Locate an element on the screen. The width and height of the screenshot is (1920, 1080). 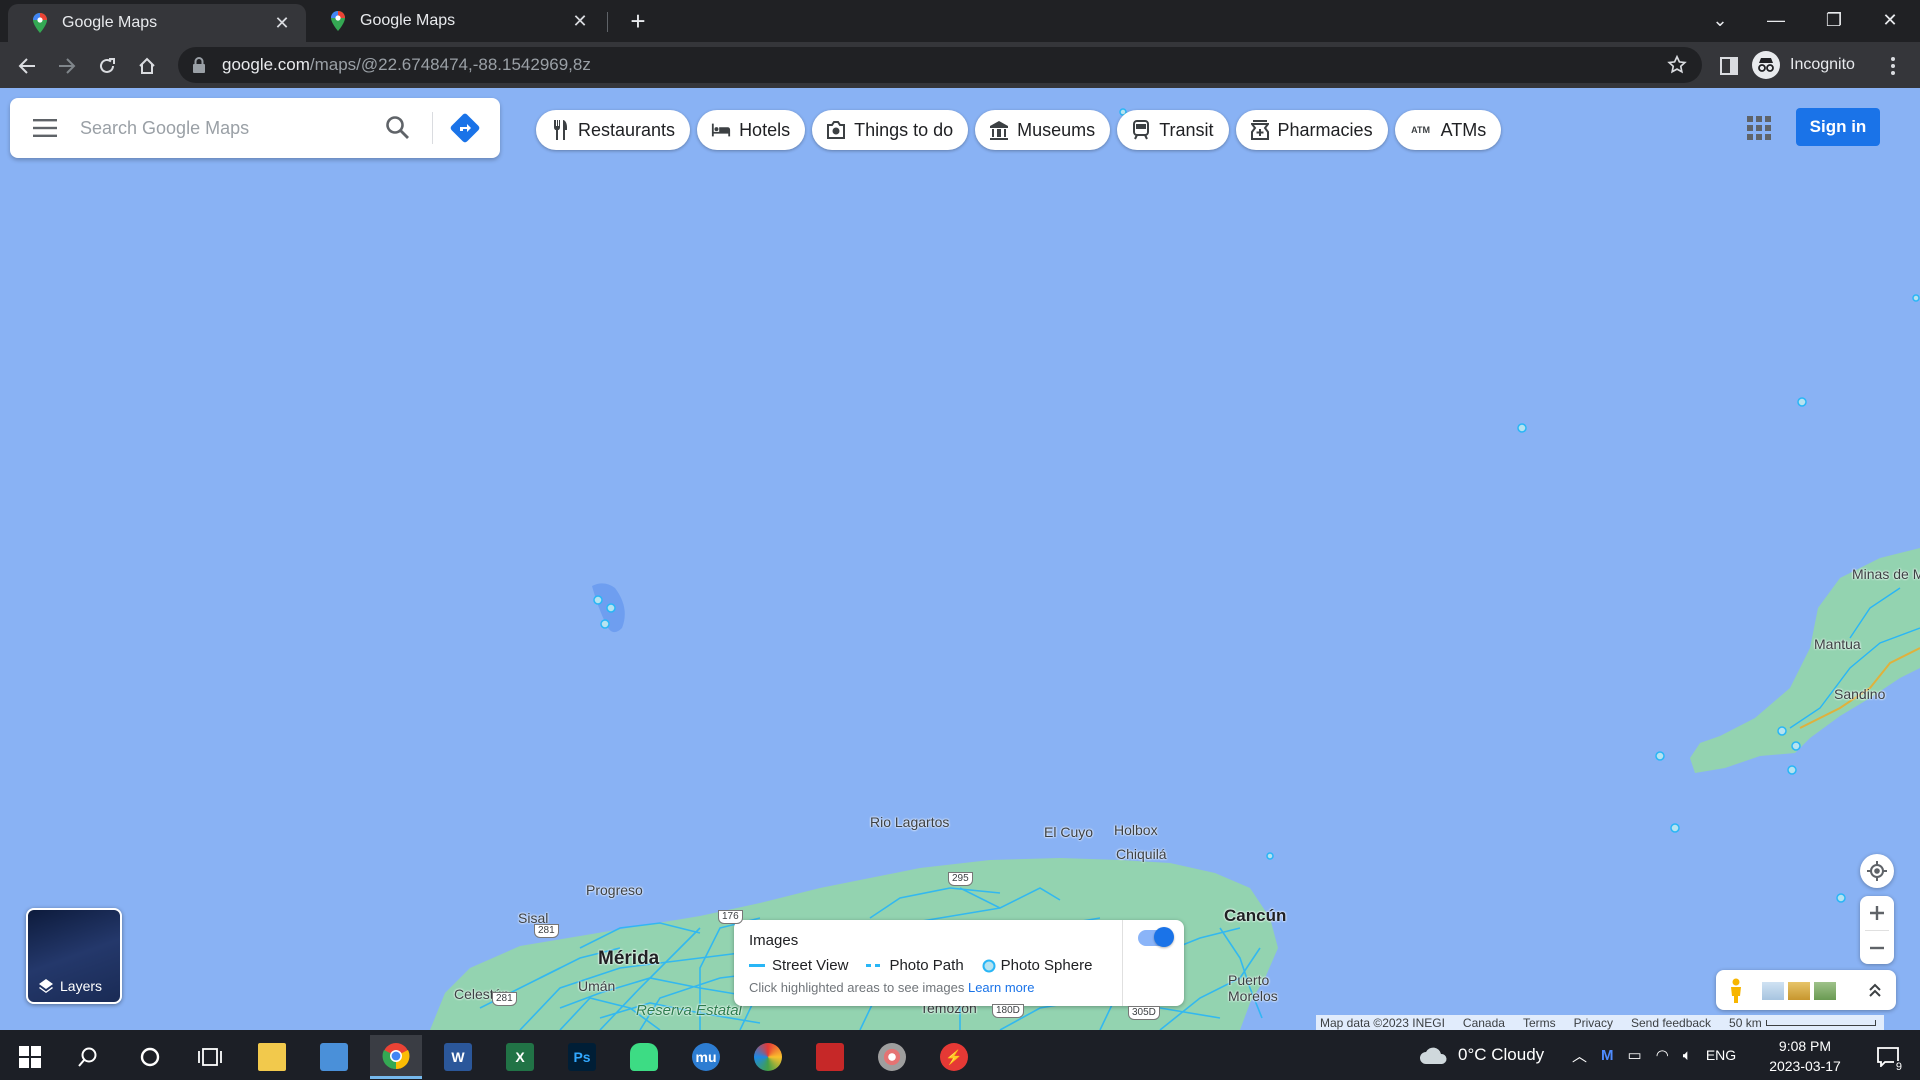
chip-things-to-do: Things to do is located at coordinates (890, 130).